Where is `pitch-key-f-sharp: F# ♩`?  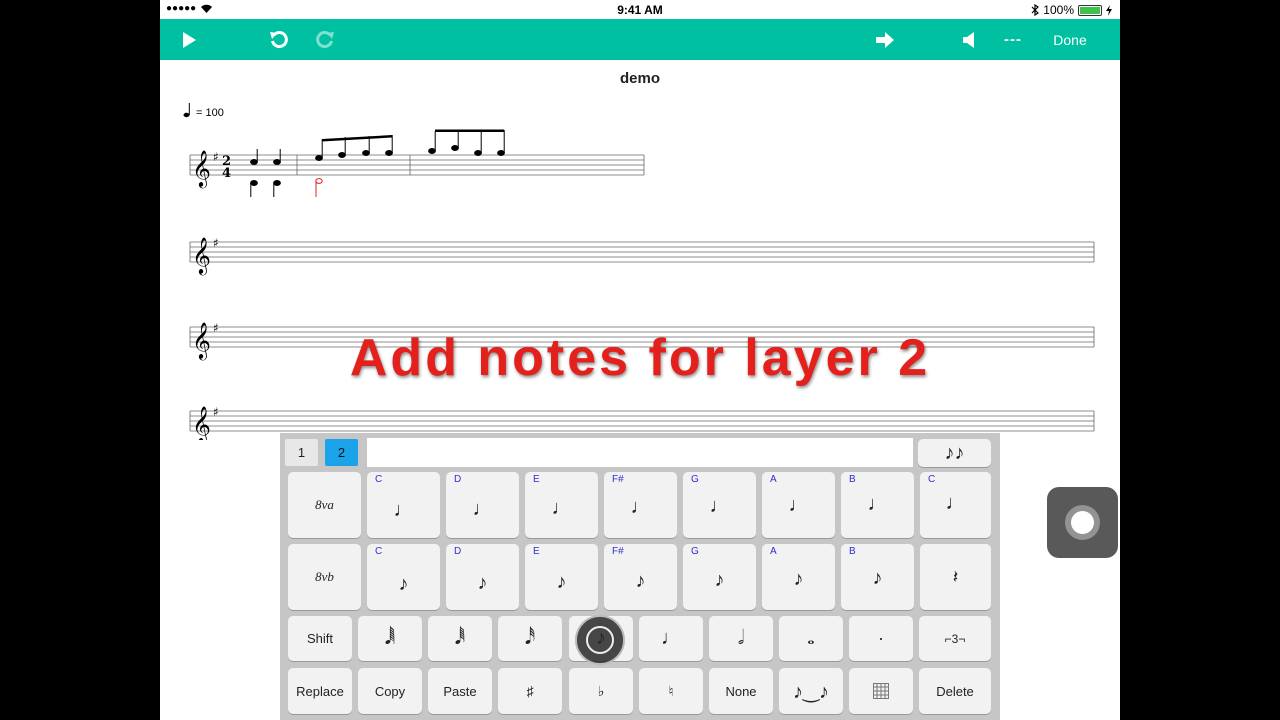
pitch-key-f-sharp: F# ♩ is located at coordinates (640, 505).